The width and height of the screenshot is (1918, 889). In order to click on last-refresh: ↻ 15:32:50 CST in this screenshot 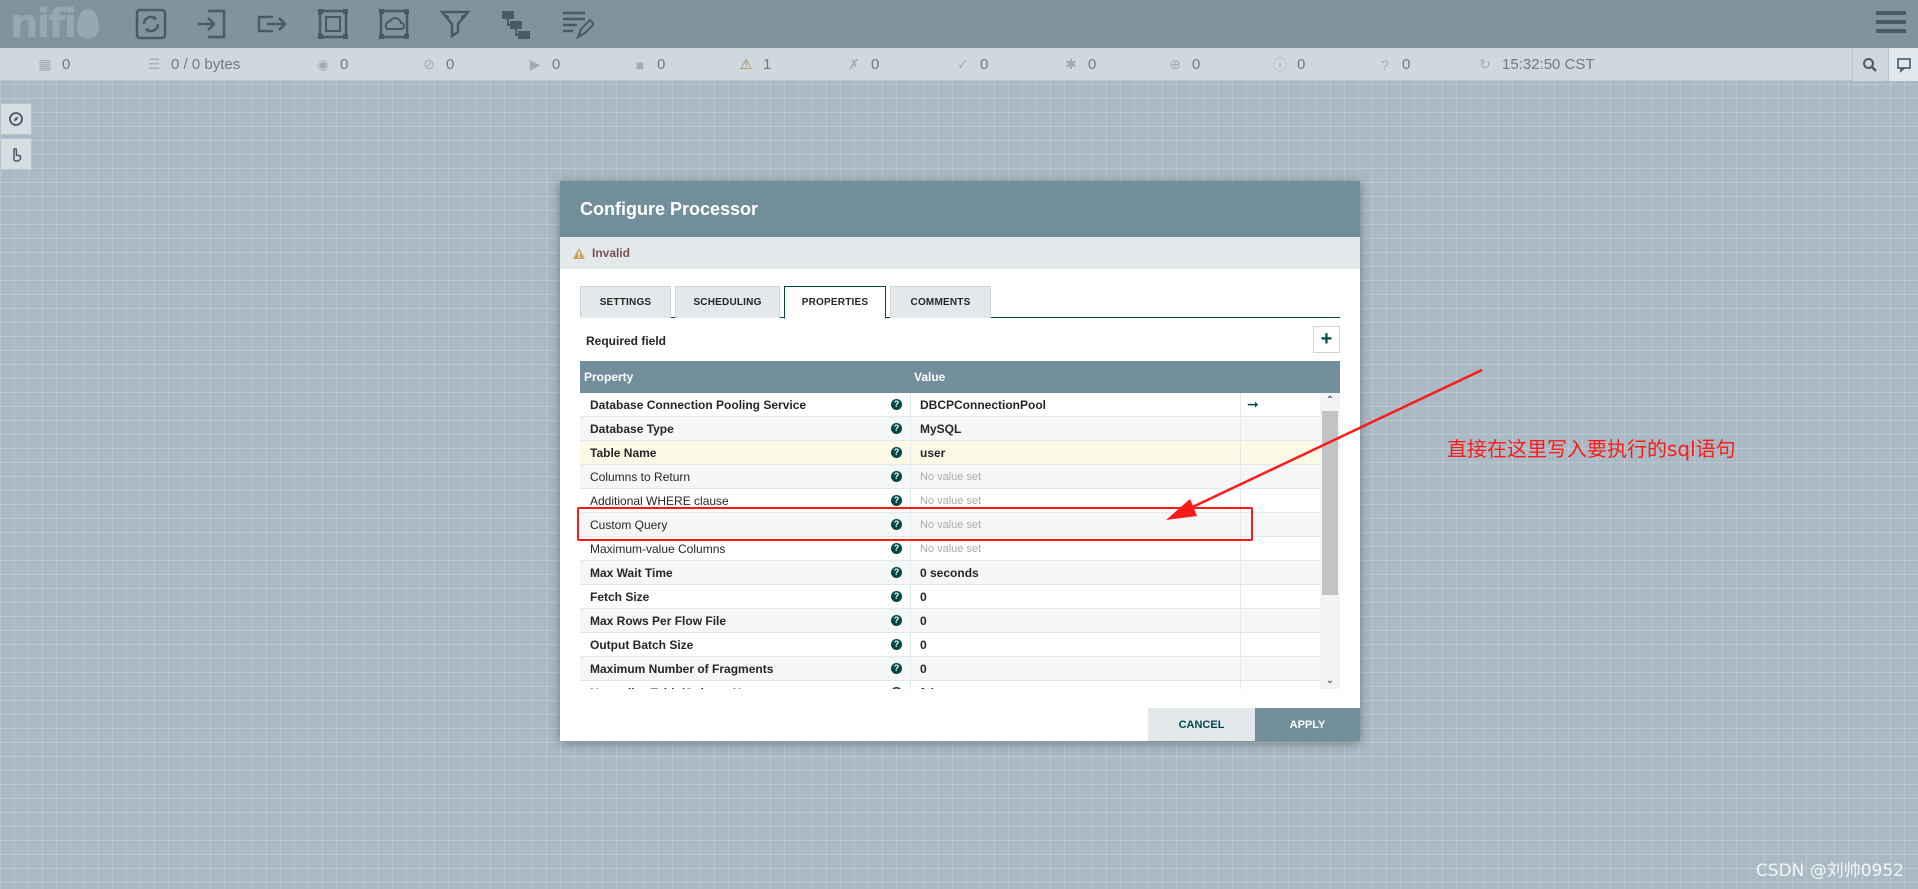, I will do `click(1536, 64)`.